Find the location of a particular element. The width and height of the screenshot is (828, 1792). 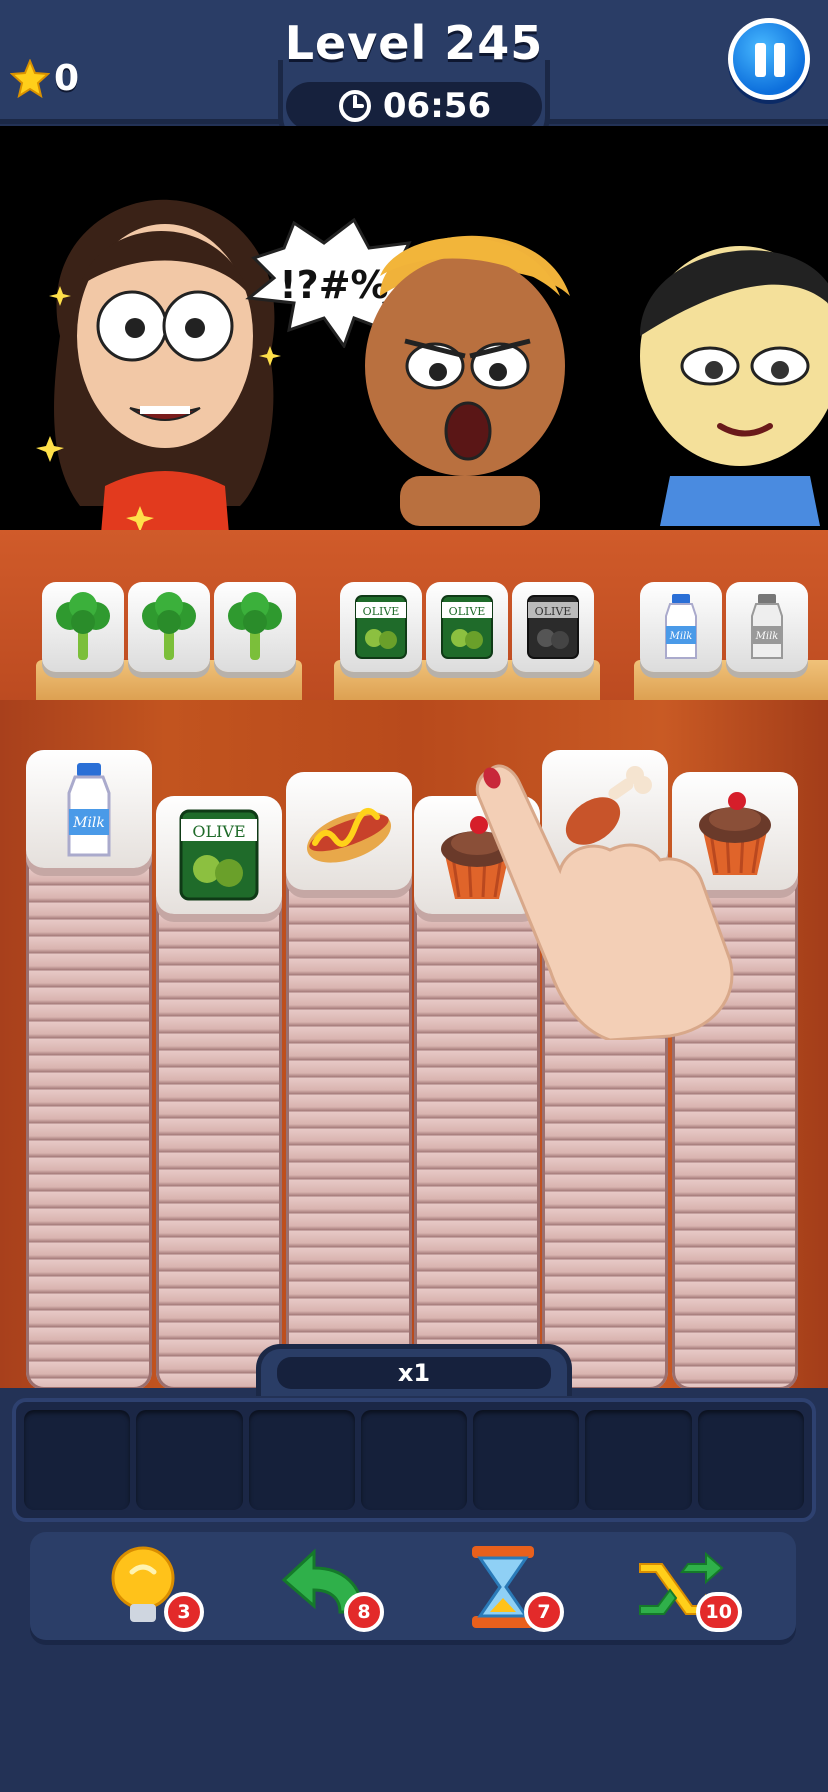

hint-booster-button: 3 is located at coordinates (151, 1587).